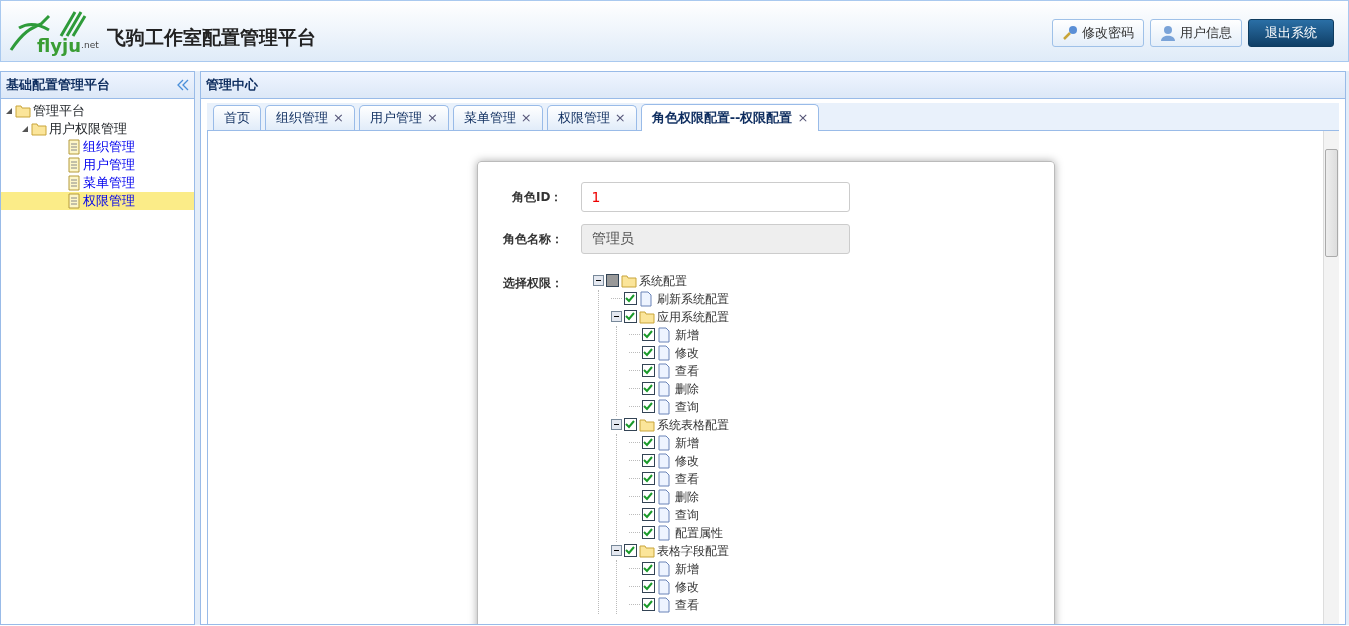  Describe the element at coordinates (58, 85) in the screenshot. I see `sidebar-title: 基础配置管理平台` at that location.